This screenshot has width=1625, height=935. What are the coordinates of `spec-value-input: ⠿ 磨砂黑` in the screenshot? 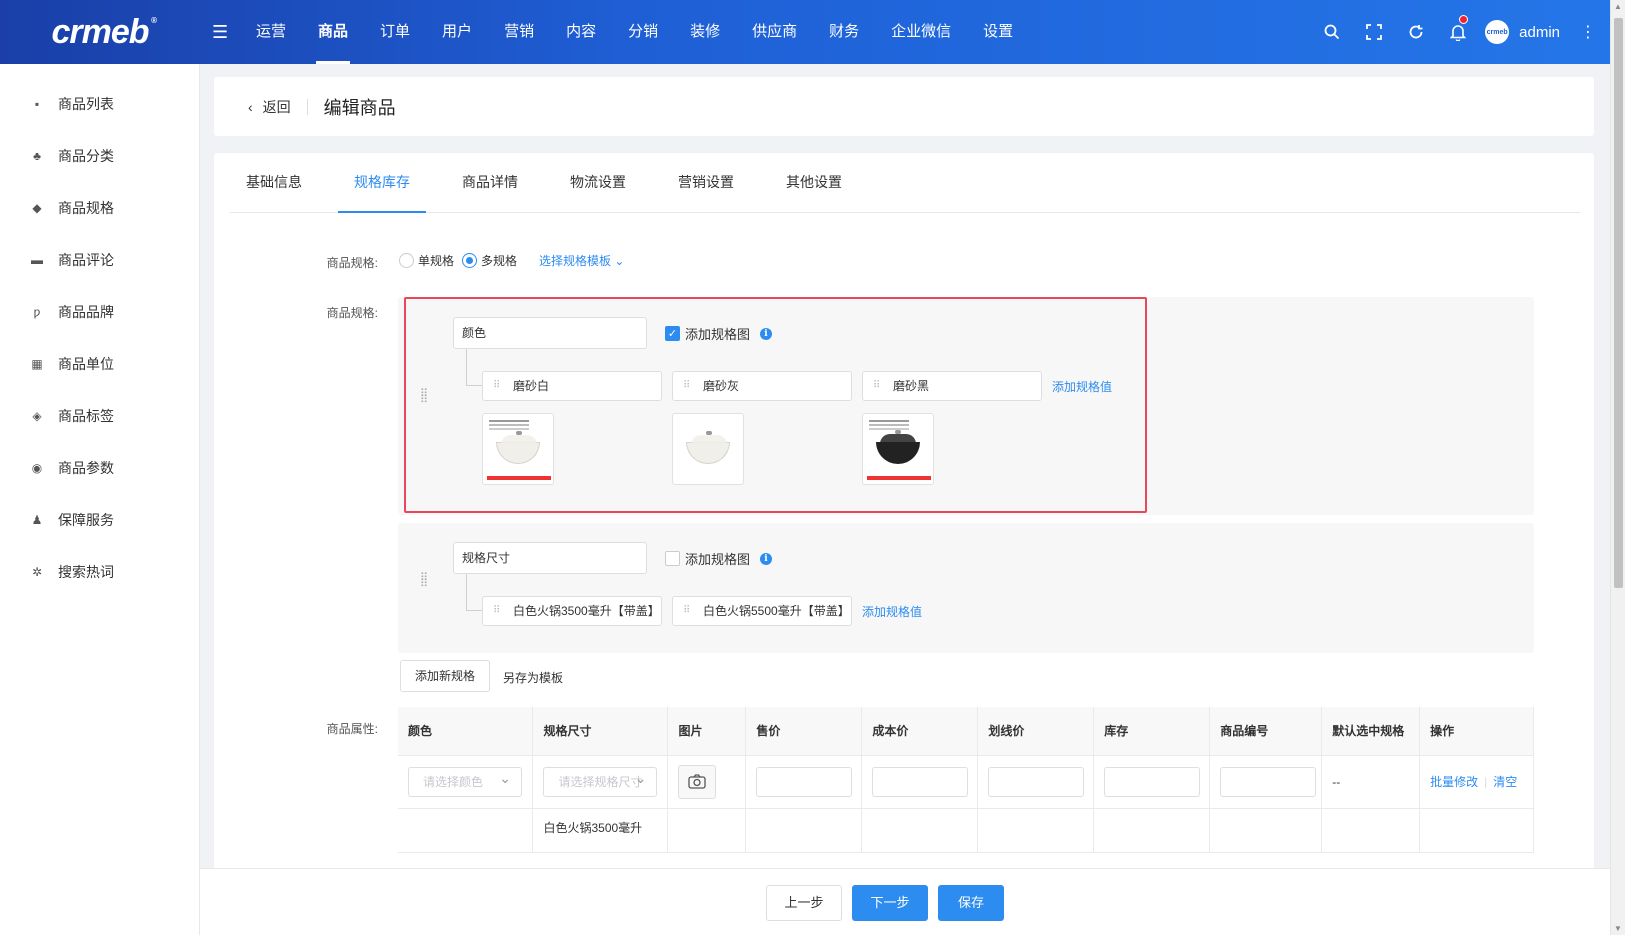 It's located at (952, 386).